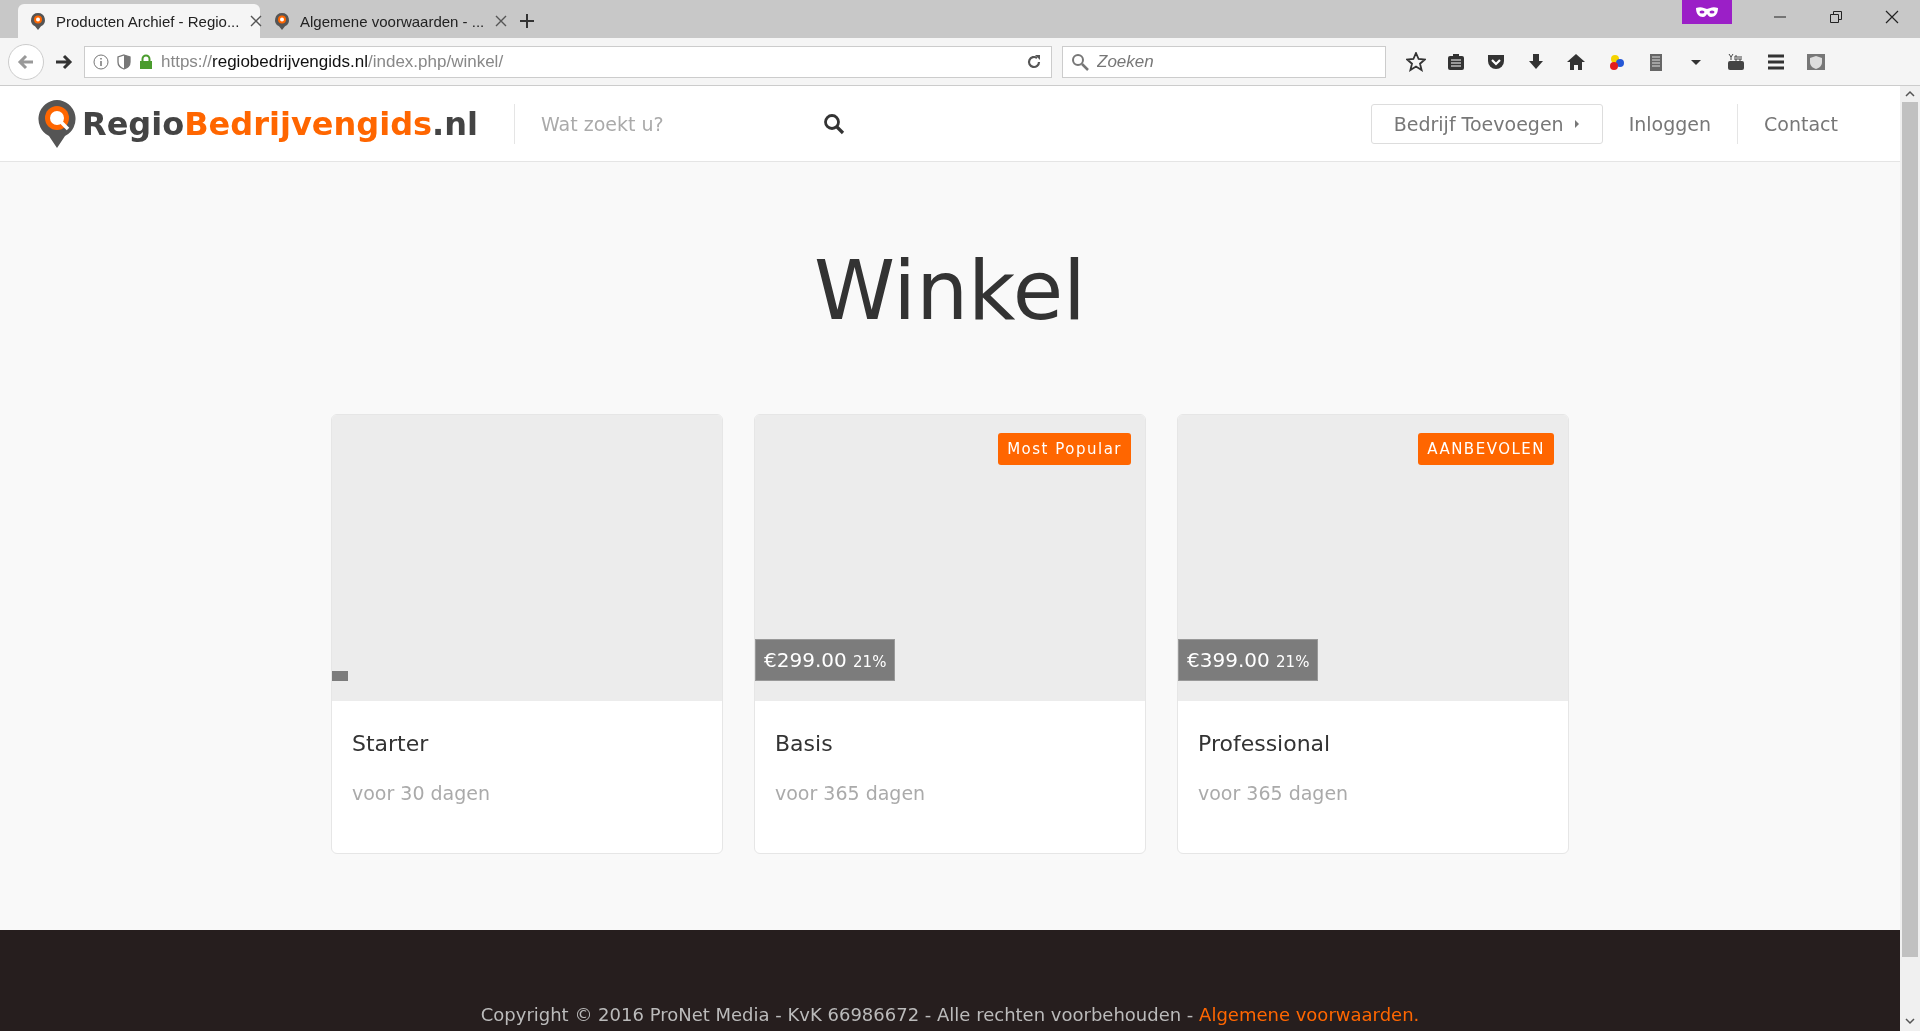  What do you see at coordinates (333, 61) in the screenshot?
I see `url-text: https://regiobedrijvengids.nl/index.php/winkel/` at bounding box center [333, 61].